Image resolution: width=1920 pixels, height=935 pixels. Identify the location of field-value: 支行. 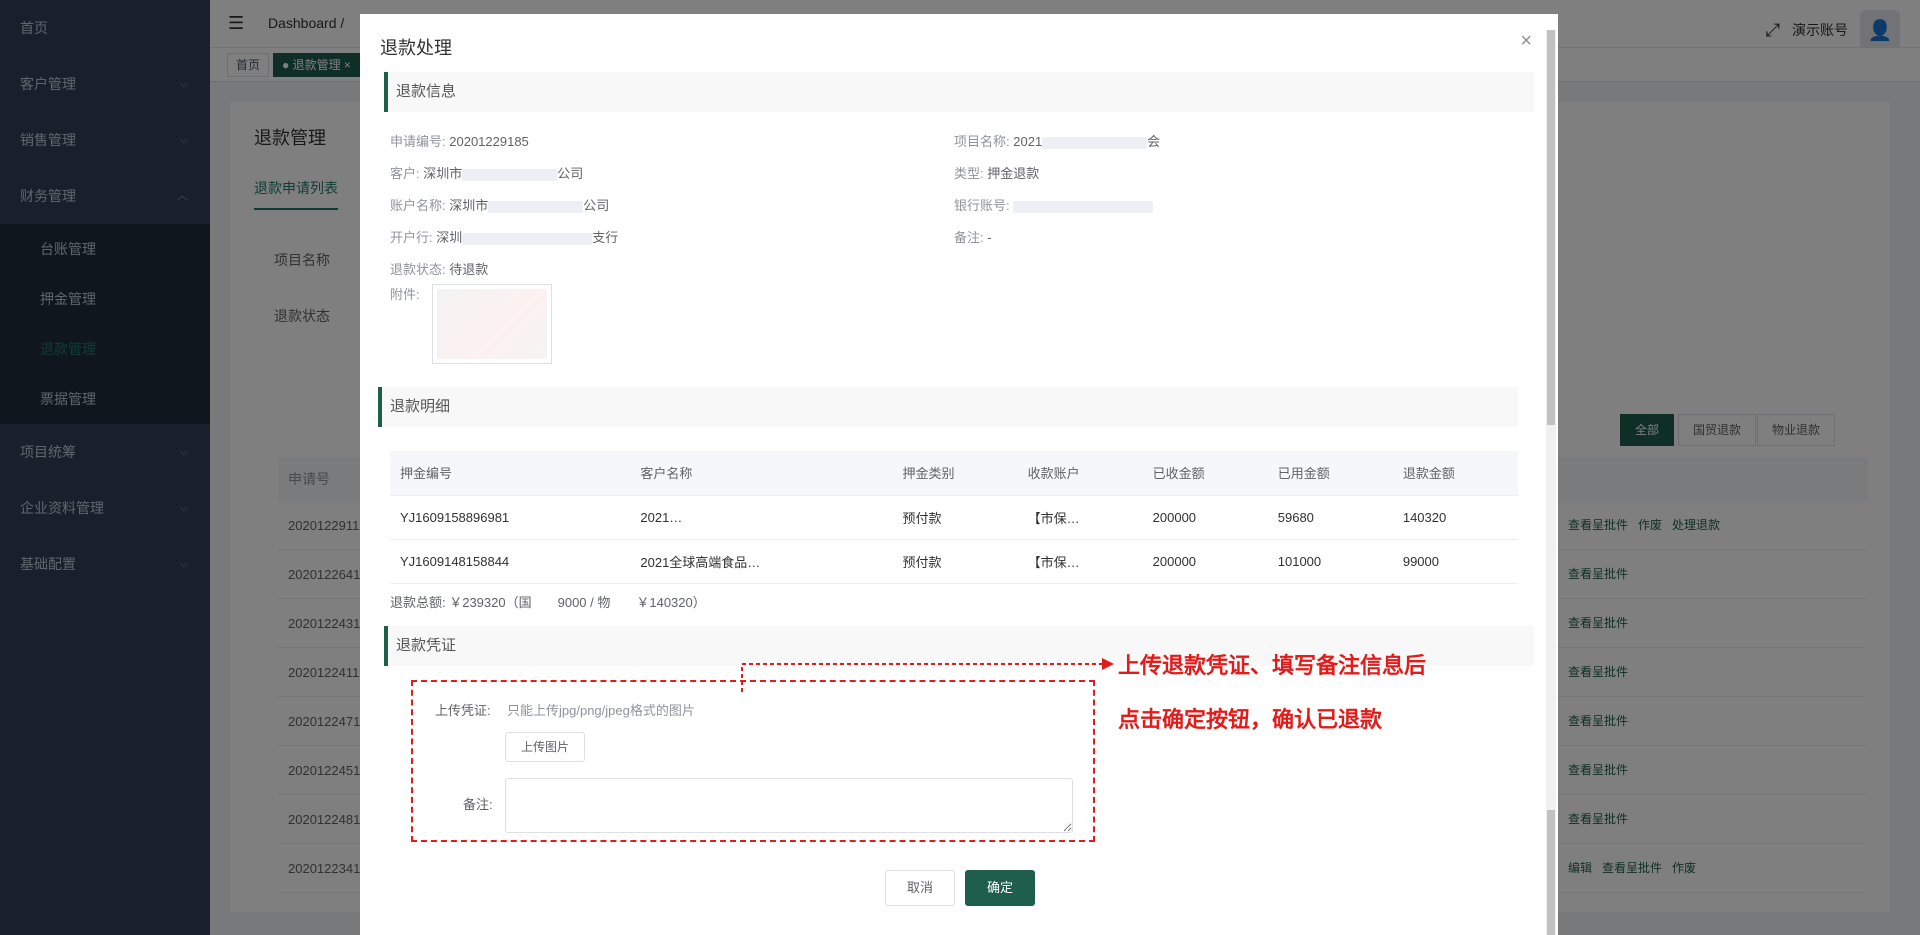
(605, 237).